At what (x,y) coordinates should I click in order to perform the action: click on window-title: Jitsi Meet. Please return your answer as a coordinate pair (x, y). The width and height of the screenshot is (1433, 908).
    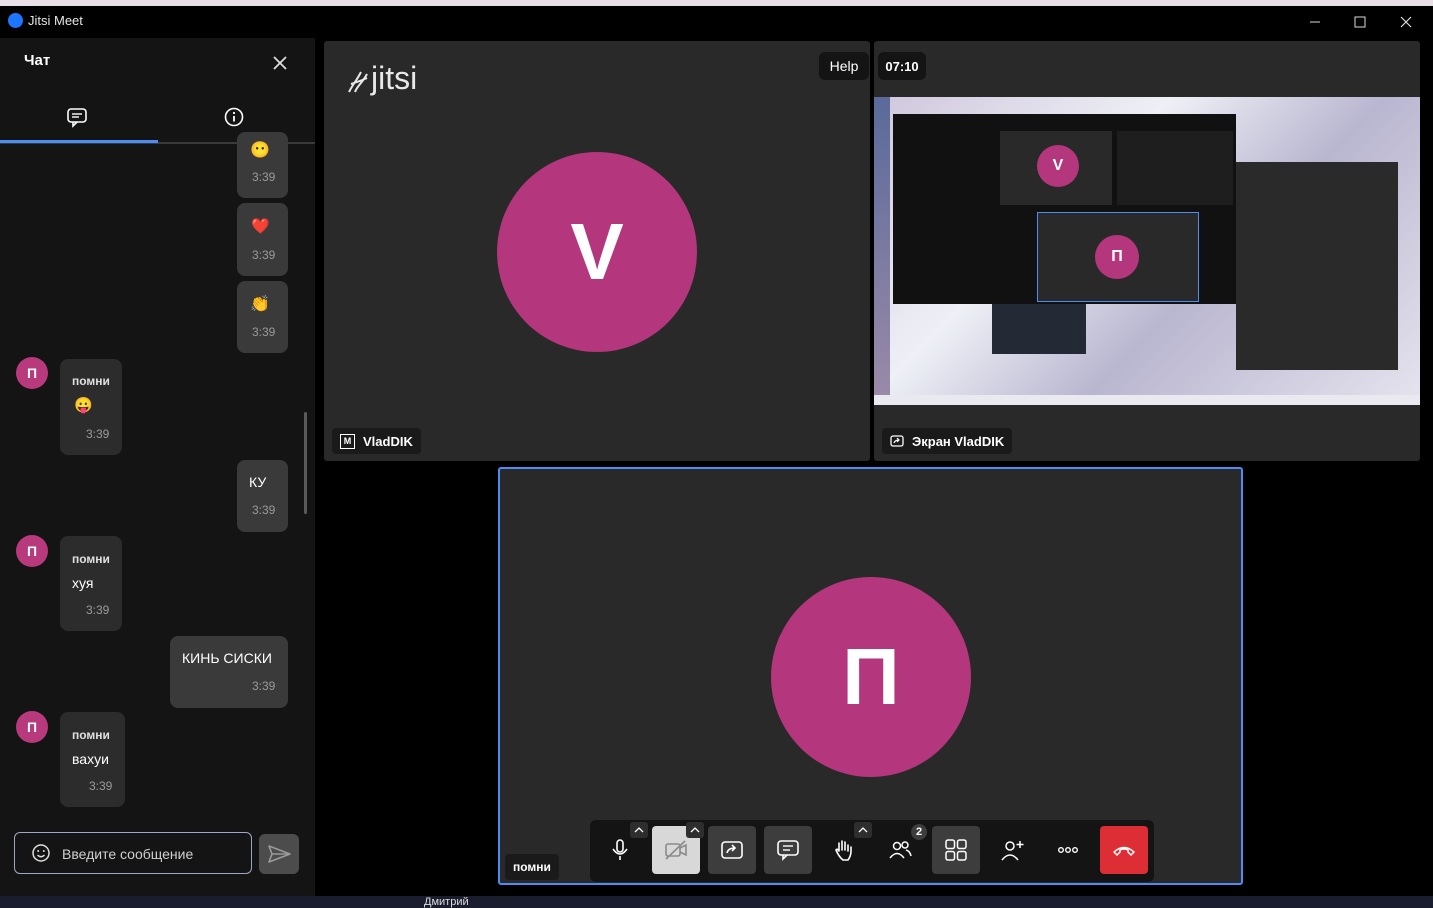
    Looking at the image, I should click on (55, 20).